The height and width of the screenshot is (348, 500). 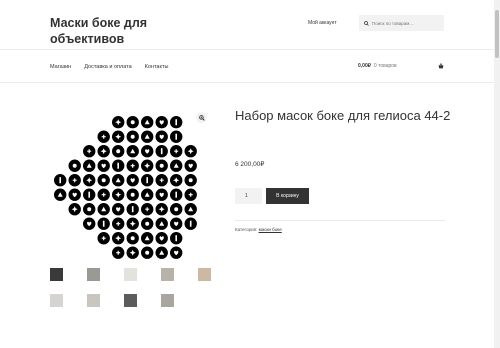 I want to click on cart-amount: 0,00₽, so click(x=364, y=66).